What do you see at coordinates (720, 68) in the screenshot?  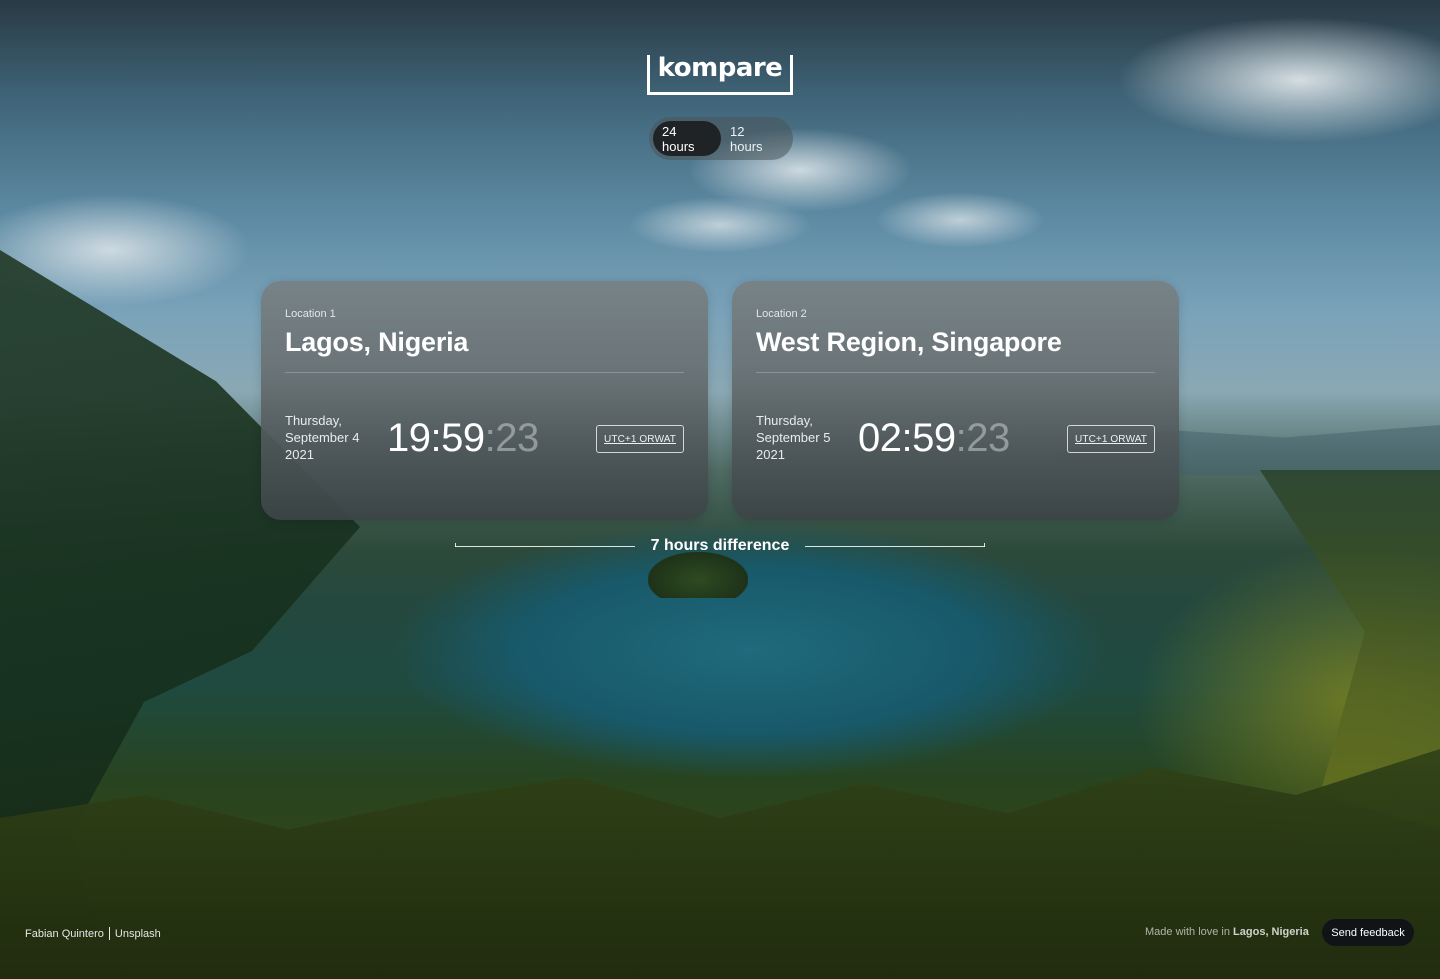 I see `logo-text: kompare` at bounding box center [720, 68].